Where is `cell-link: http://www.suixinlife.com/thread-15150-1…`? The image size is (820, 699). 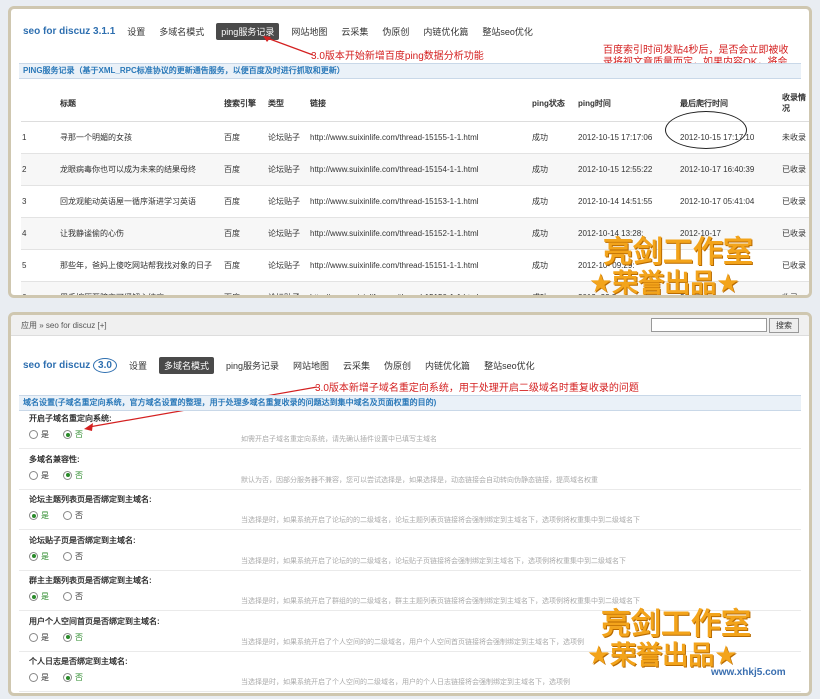 cell-link: http://www.suixinlife.com/thread-15150-1… is located at coordinates (420, 288).